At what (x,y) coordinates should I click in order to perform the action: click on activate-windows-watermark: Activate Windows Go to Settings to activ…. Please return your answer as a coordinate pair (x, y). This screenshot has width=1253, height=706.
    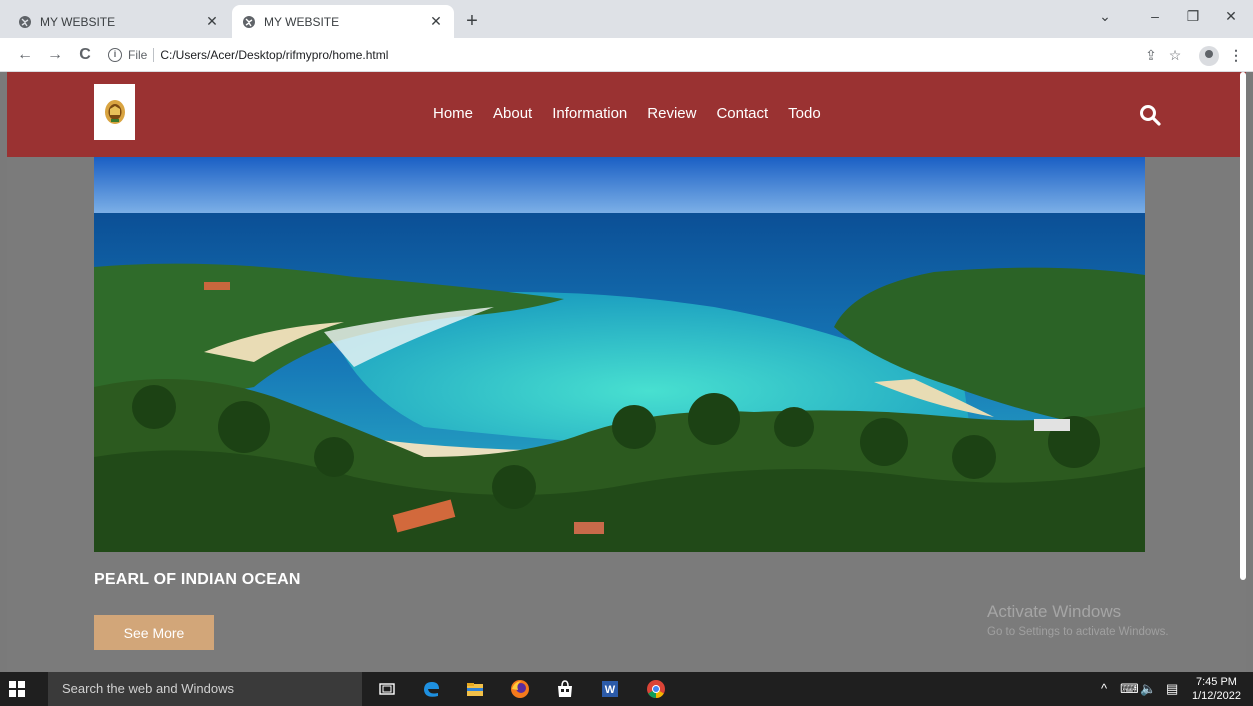
    Looking at the image, I should click on (1078, 620).